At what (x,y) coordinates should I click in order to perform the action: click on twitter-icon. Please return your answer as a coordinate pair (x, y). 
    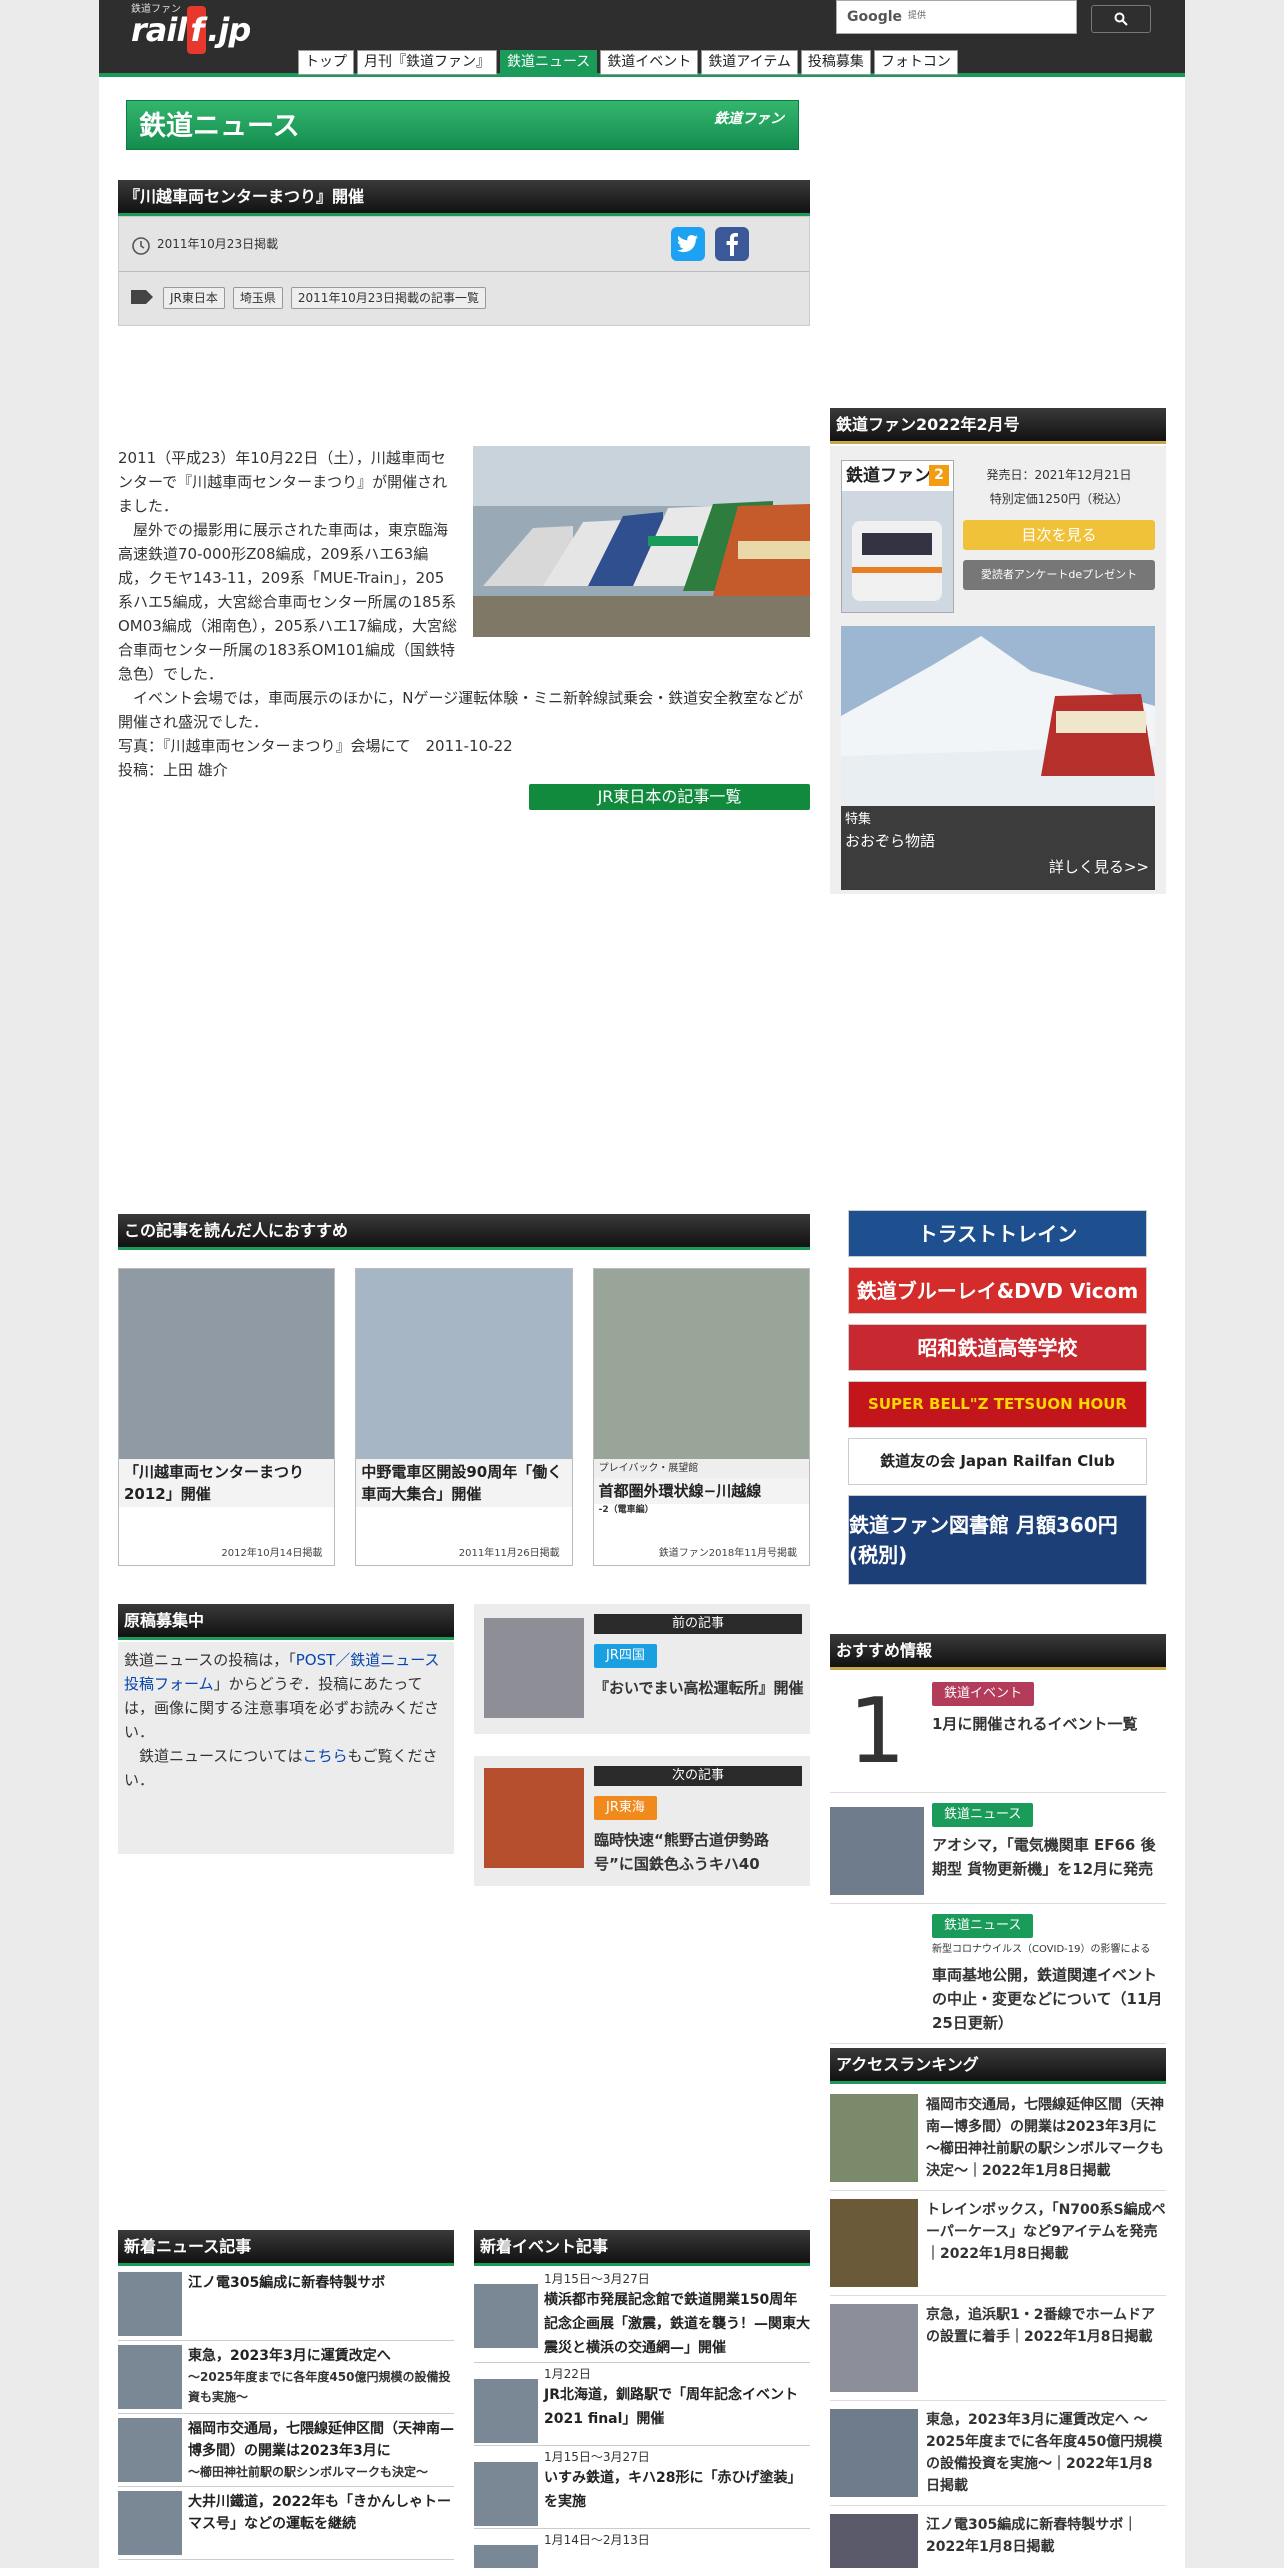
    Looking at the image, I should click on (687, 244).